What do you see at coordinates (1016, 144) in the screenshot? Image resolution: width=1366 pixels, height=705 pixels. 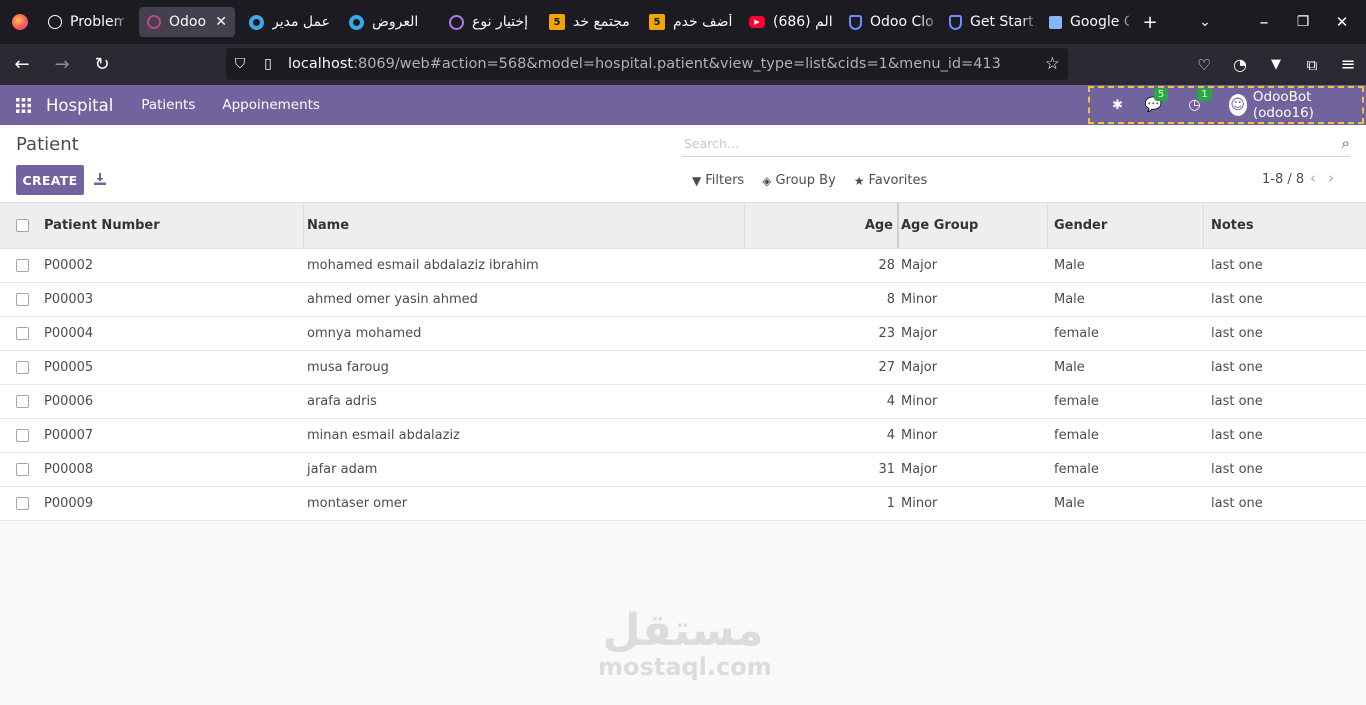 I see `search-input: Search... ⌕` at bounding box center [1016, 144].